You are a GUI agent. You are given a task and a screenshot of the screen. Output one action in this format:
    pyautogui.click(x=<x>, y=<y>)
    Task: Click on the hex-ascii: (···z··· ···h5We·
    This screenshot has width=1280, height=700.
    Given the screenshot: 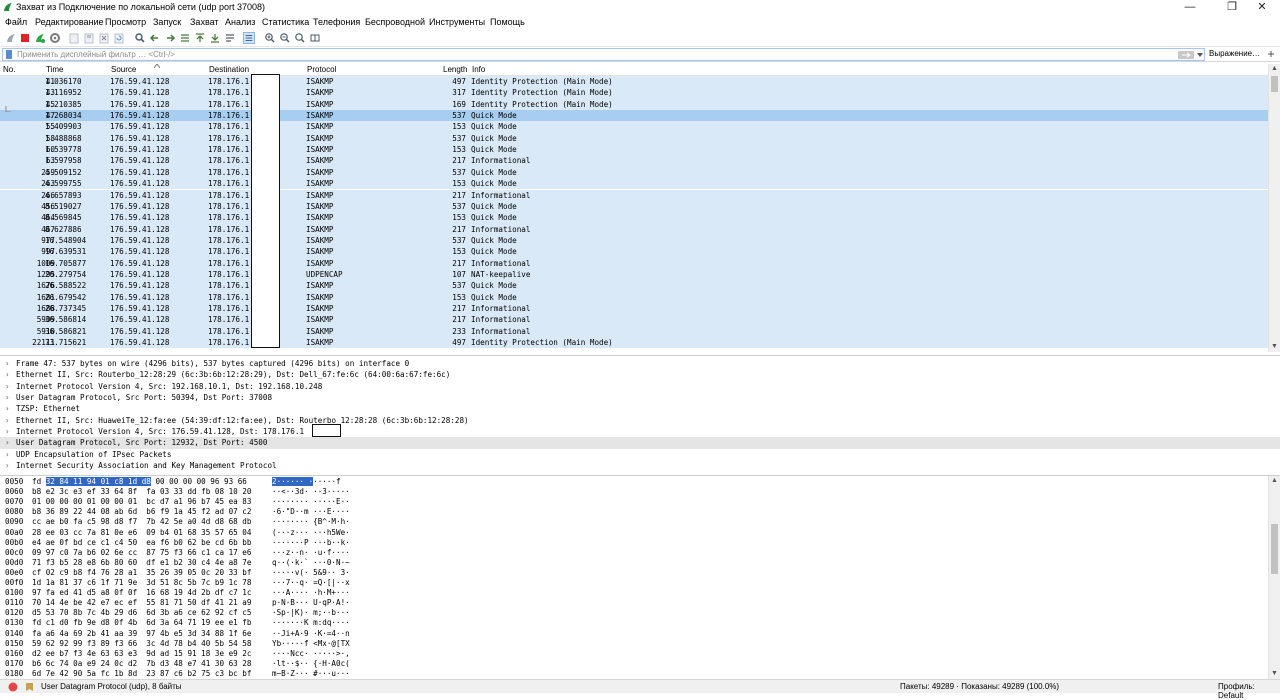 What is the action you would take?
    pyautogui.click(x=311, y=533)
    